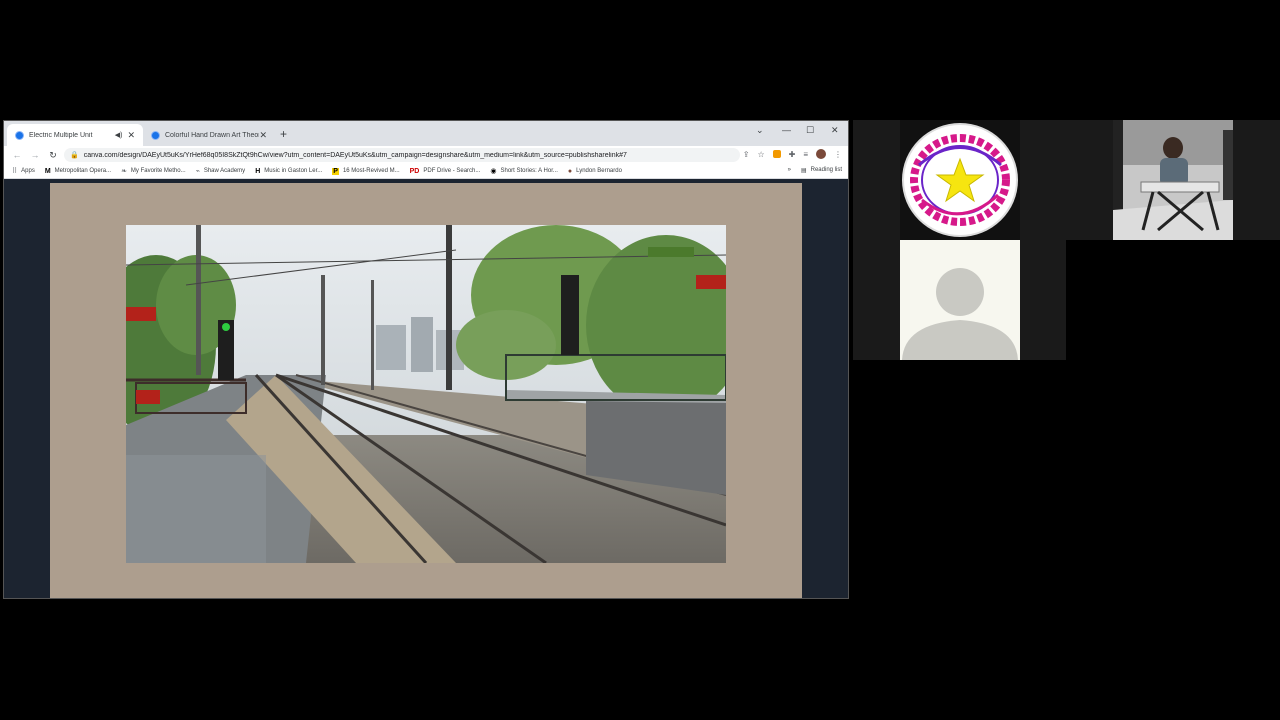 The height and width of the screenshot is (720, 1280). Describe the element at coordinates (414, 171) in the screenshot. I see `pdf-icon: PD` at that location.